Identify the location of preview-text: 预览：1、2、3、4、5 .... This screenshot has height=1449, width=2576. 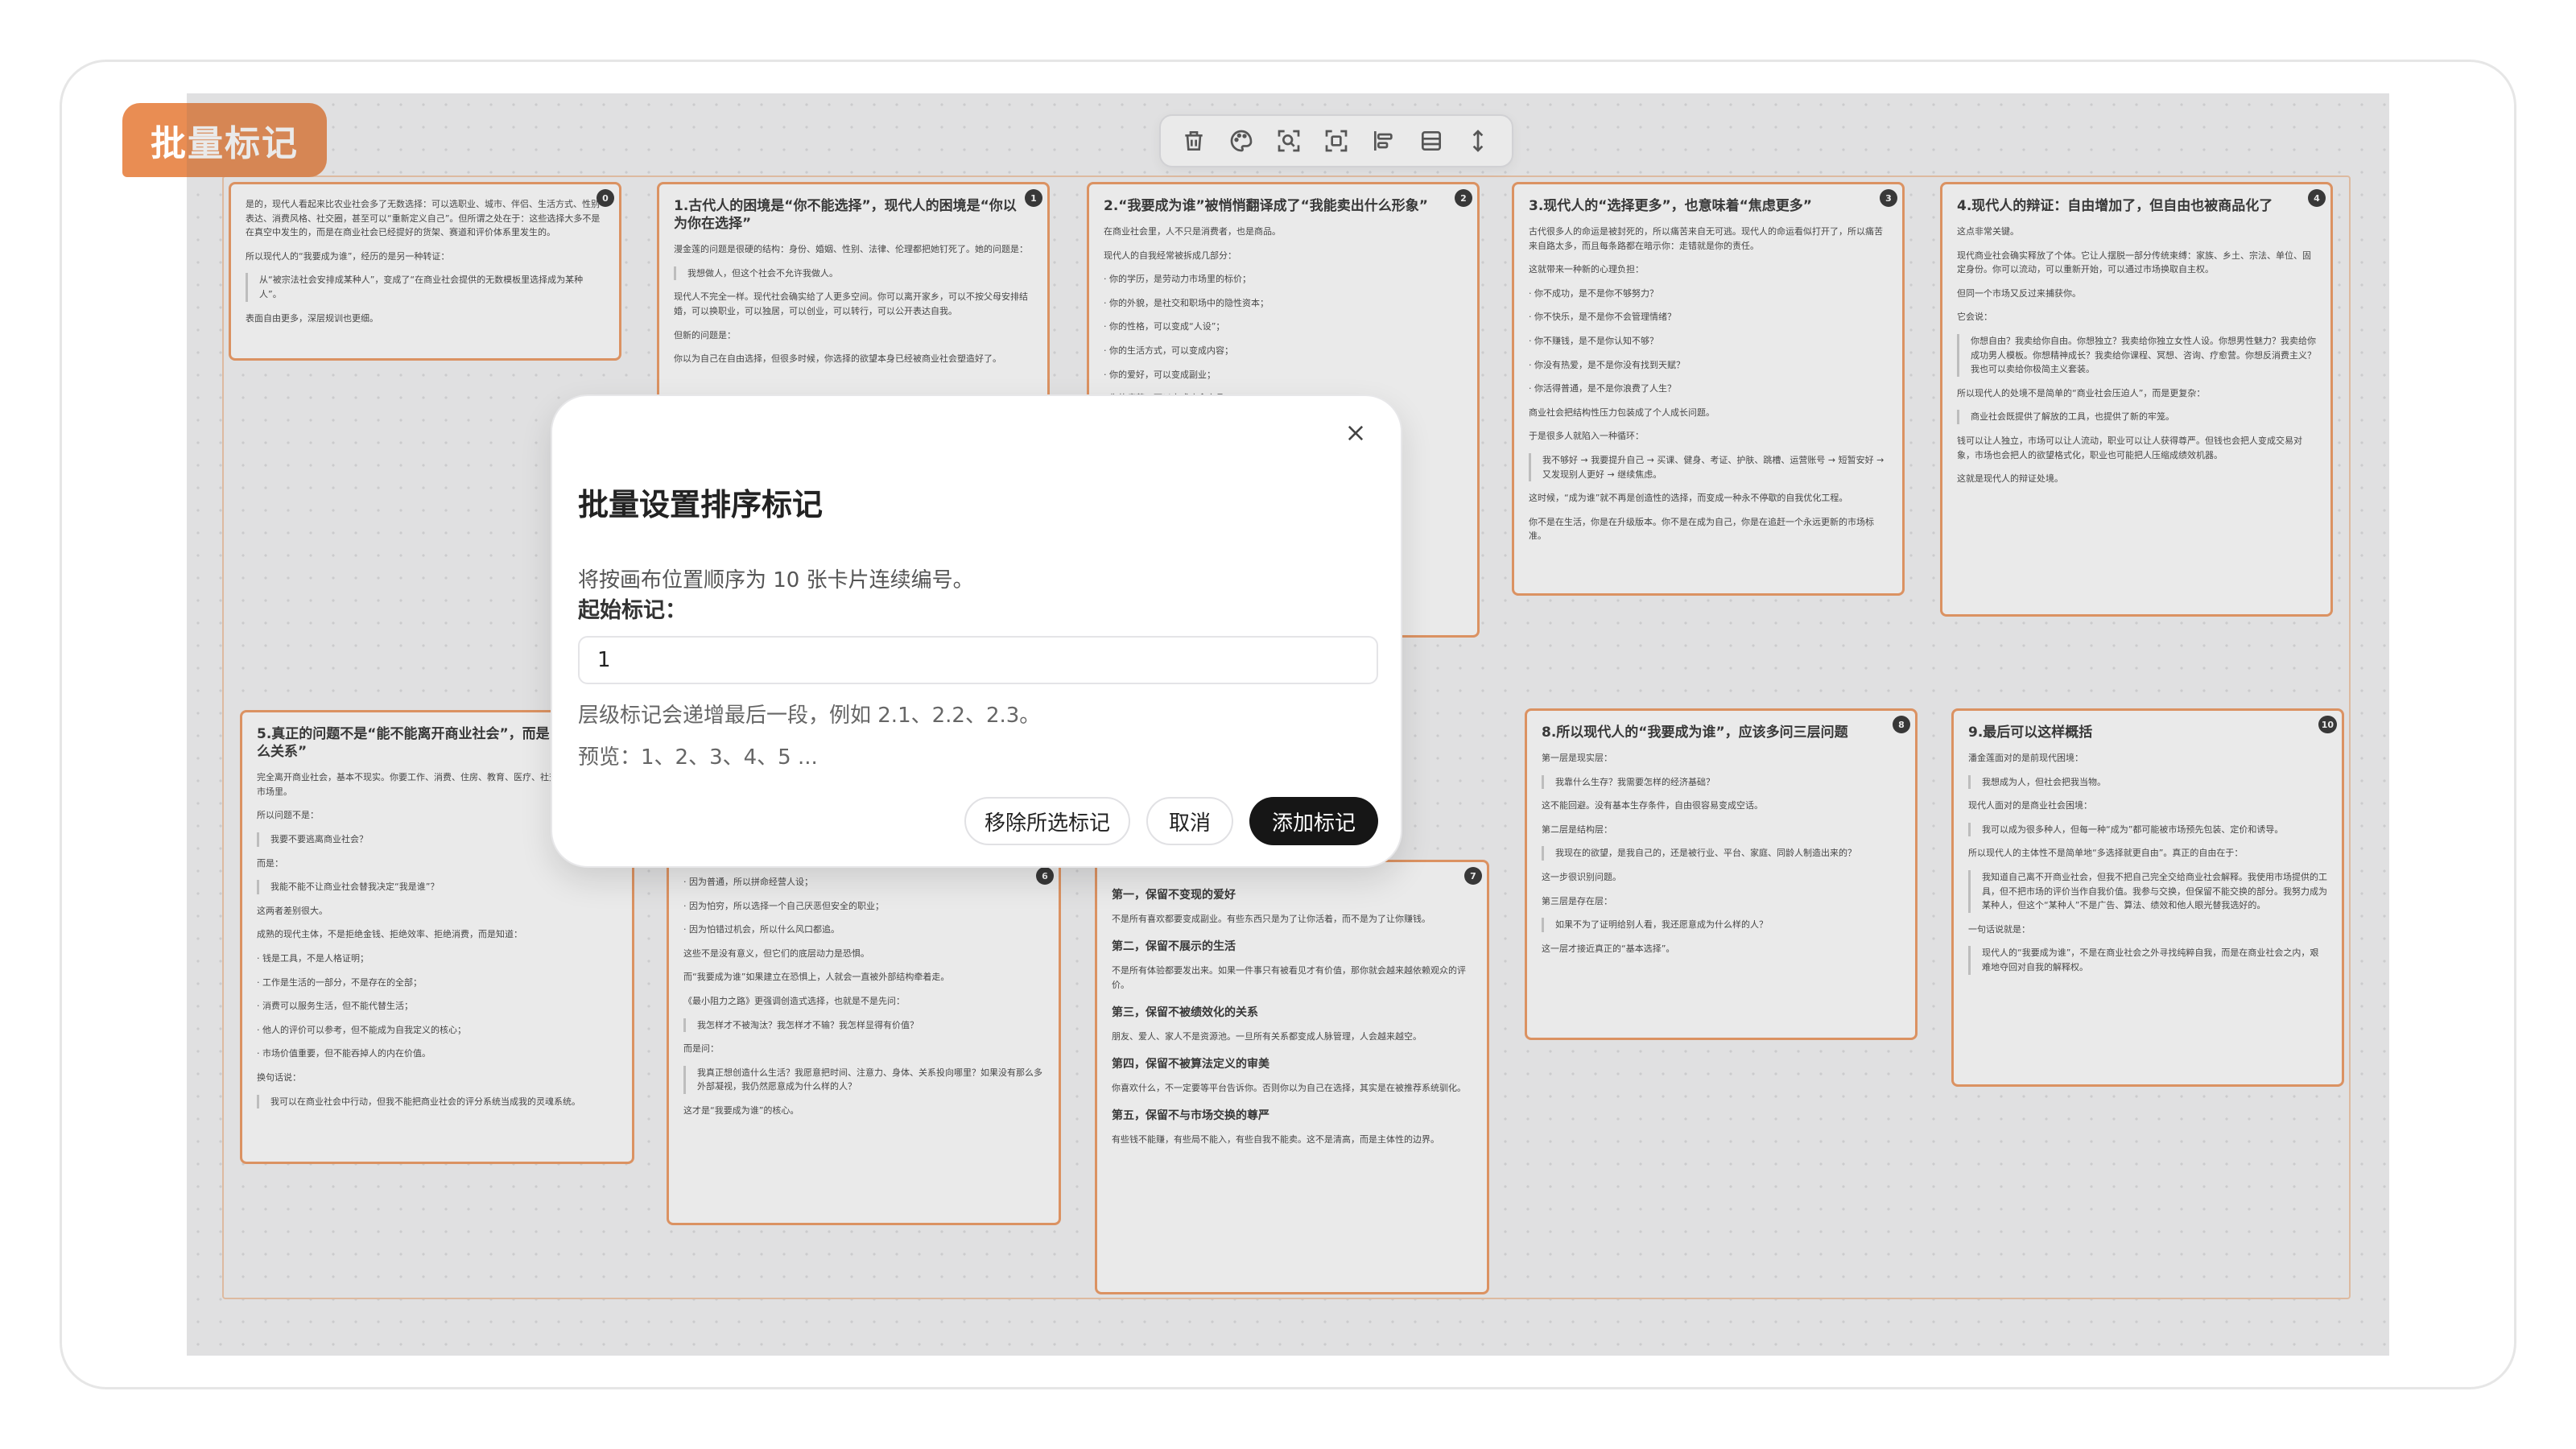
(698, 757).